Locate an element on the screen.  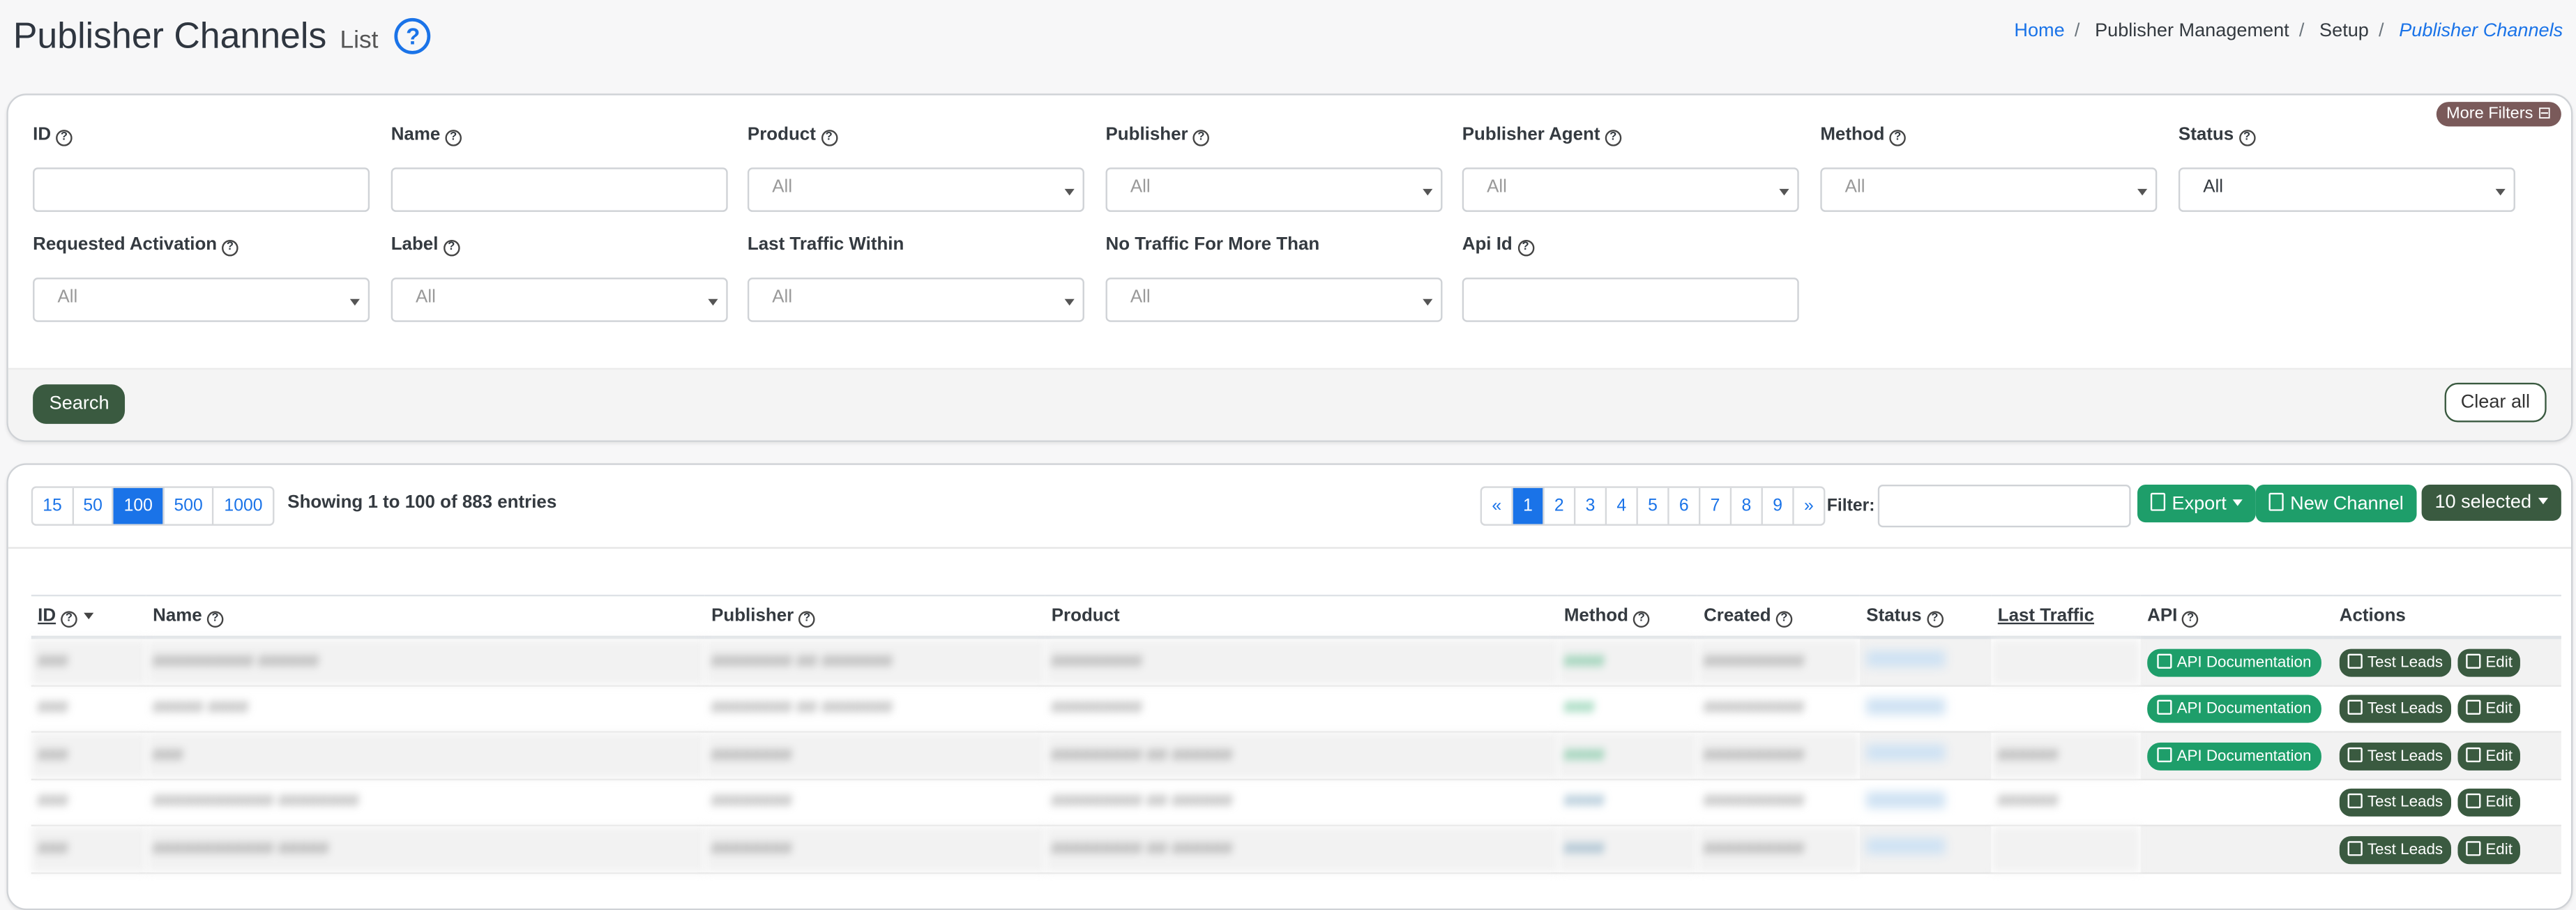
page-8: 8 is located at coordinates (1747, 505).